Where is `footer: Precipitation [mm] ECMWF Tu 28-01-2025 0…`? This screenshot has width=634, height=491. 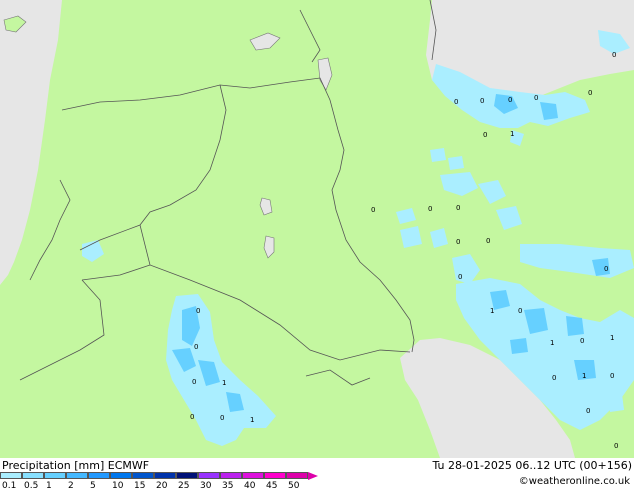
footer: Precipitation [mm] ECMWF Tu 28-01-2025 0… is located at coordinates (317, 474).